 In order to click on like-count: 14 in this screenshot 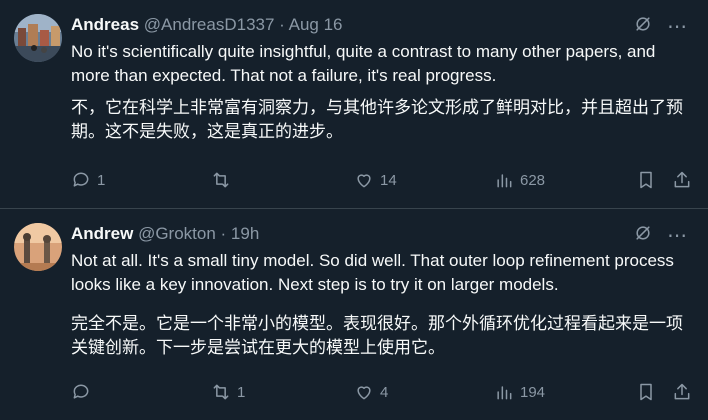, I will do `click(388, 180)`.